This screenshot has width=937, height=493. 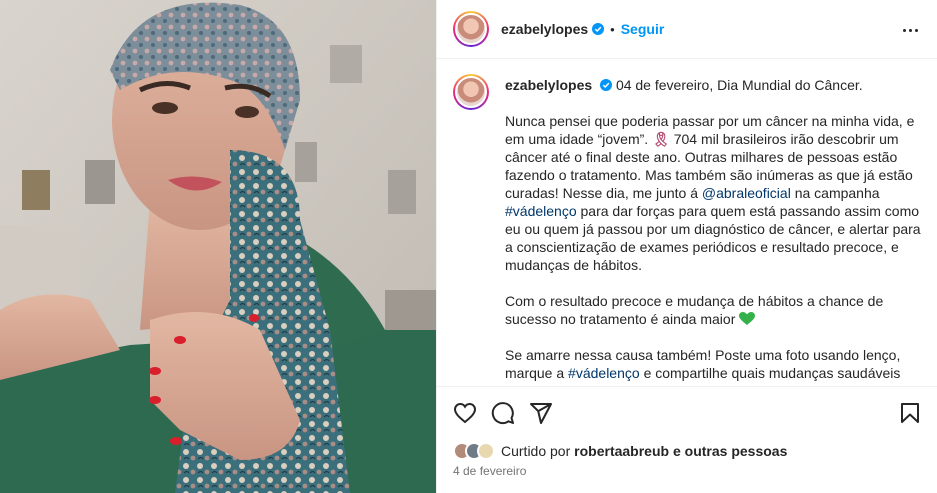 I want to click on ribbon-emoji: 🎗, so click(x=661, y=139).